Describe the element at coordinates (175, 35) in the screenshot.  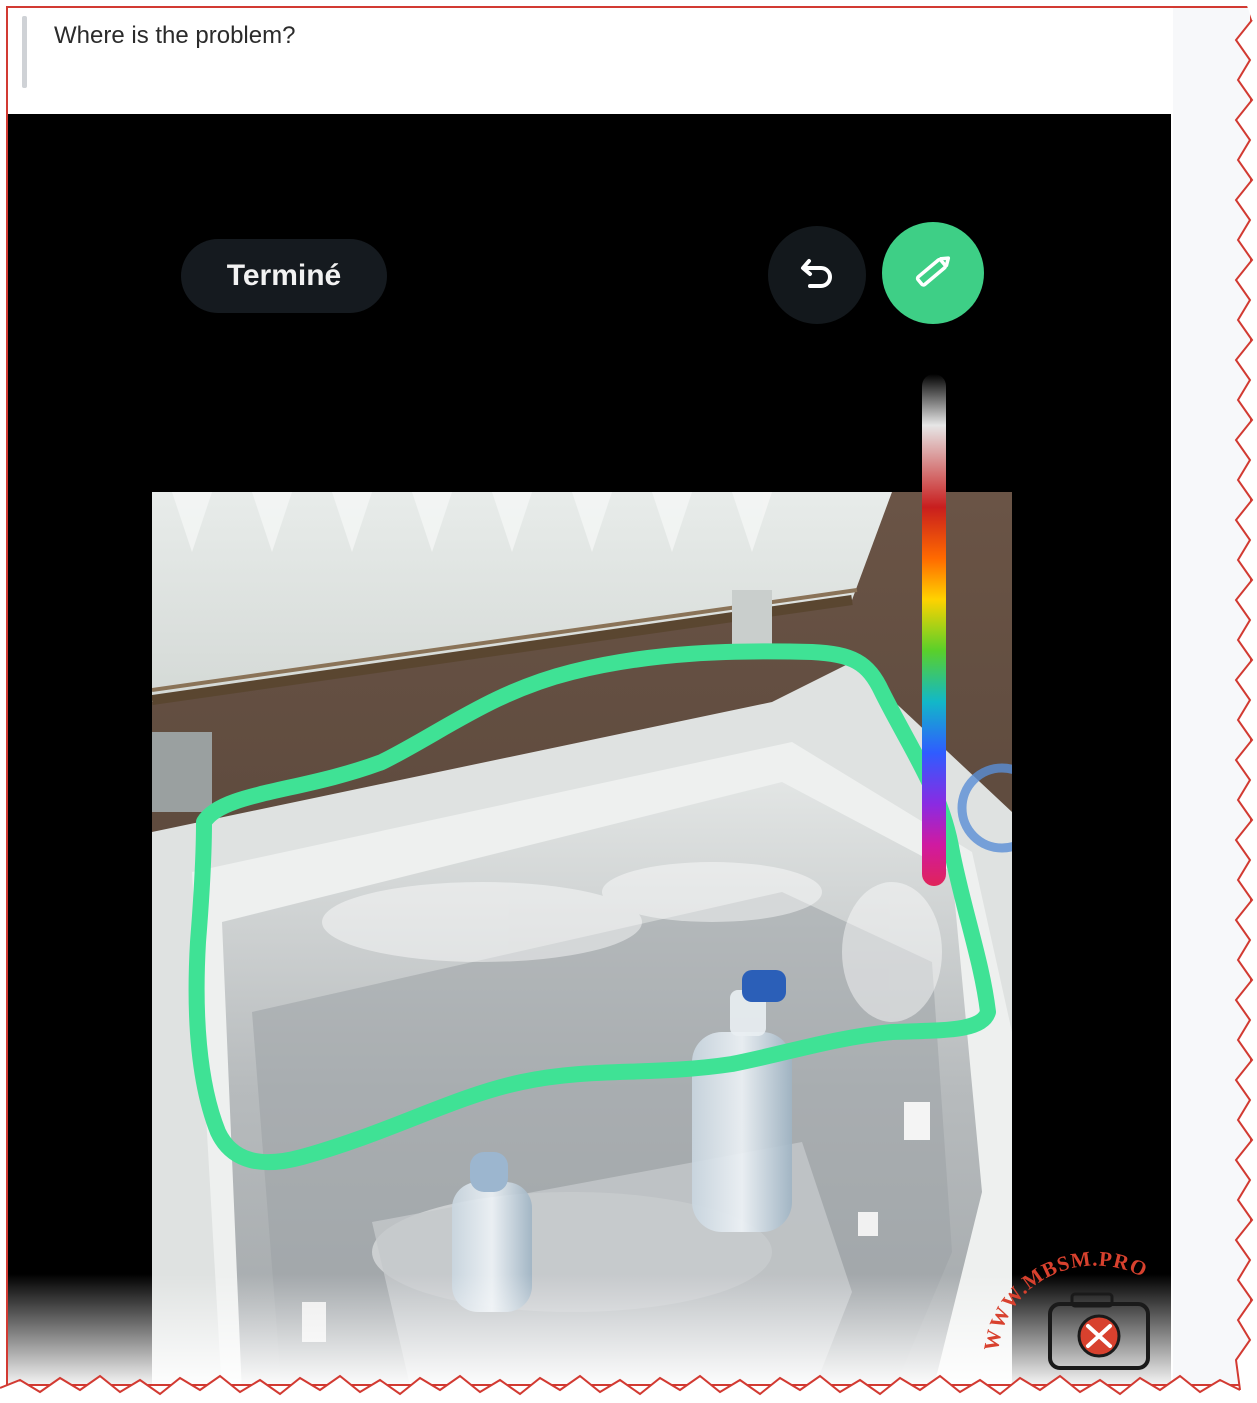
I see `question-text: Where is the problem?` at that location.